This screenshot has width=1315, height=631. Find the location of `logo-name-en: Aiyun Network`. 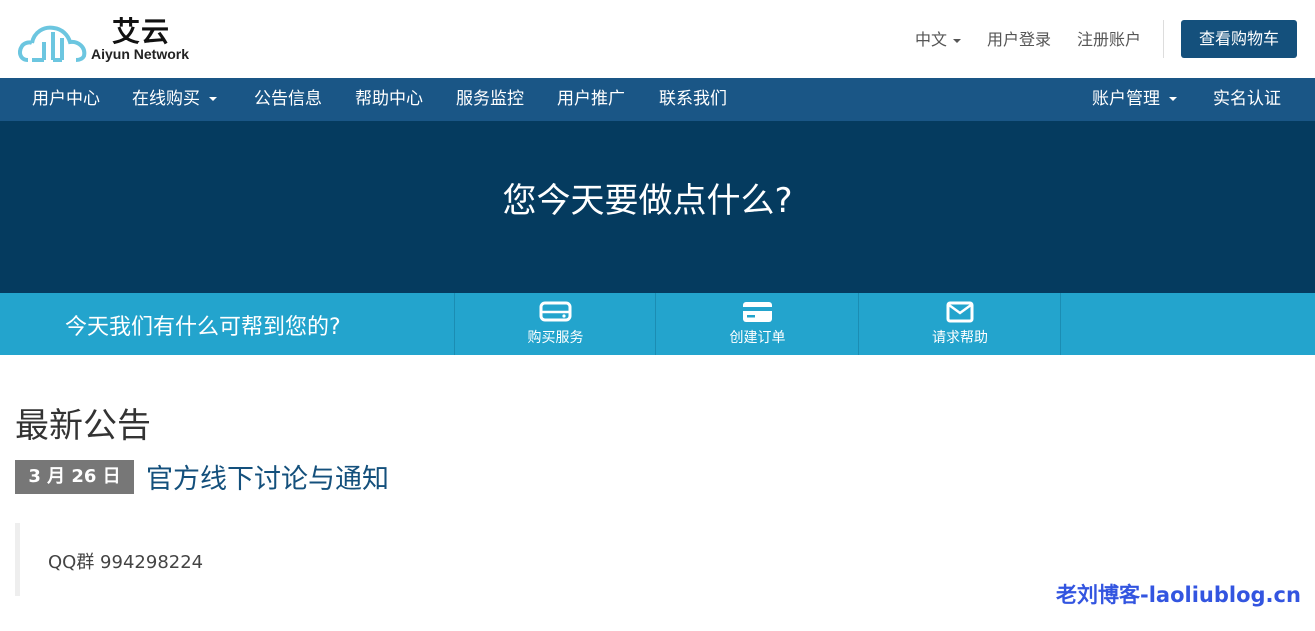

logo-name-en: Aiyun Network is located at coordinates (140, 54).